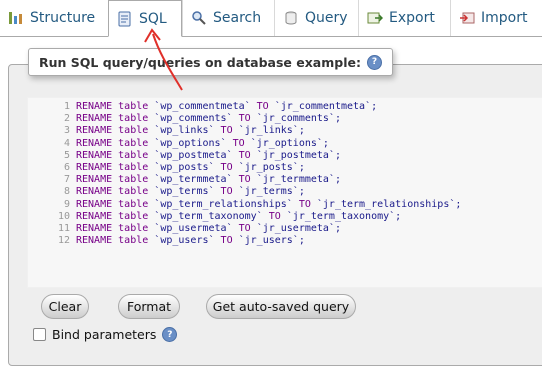 This screenshot has width=542, height=366. I want to click on target-table-name: `jr_options`;, so click(289, 143).